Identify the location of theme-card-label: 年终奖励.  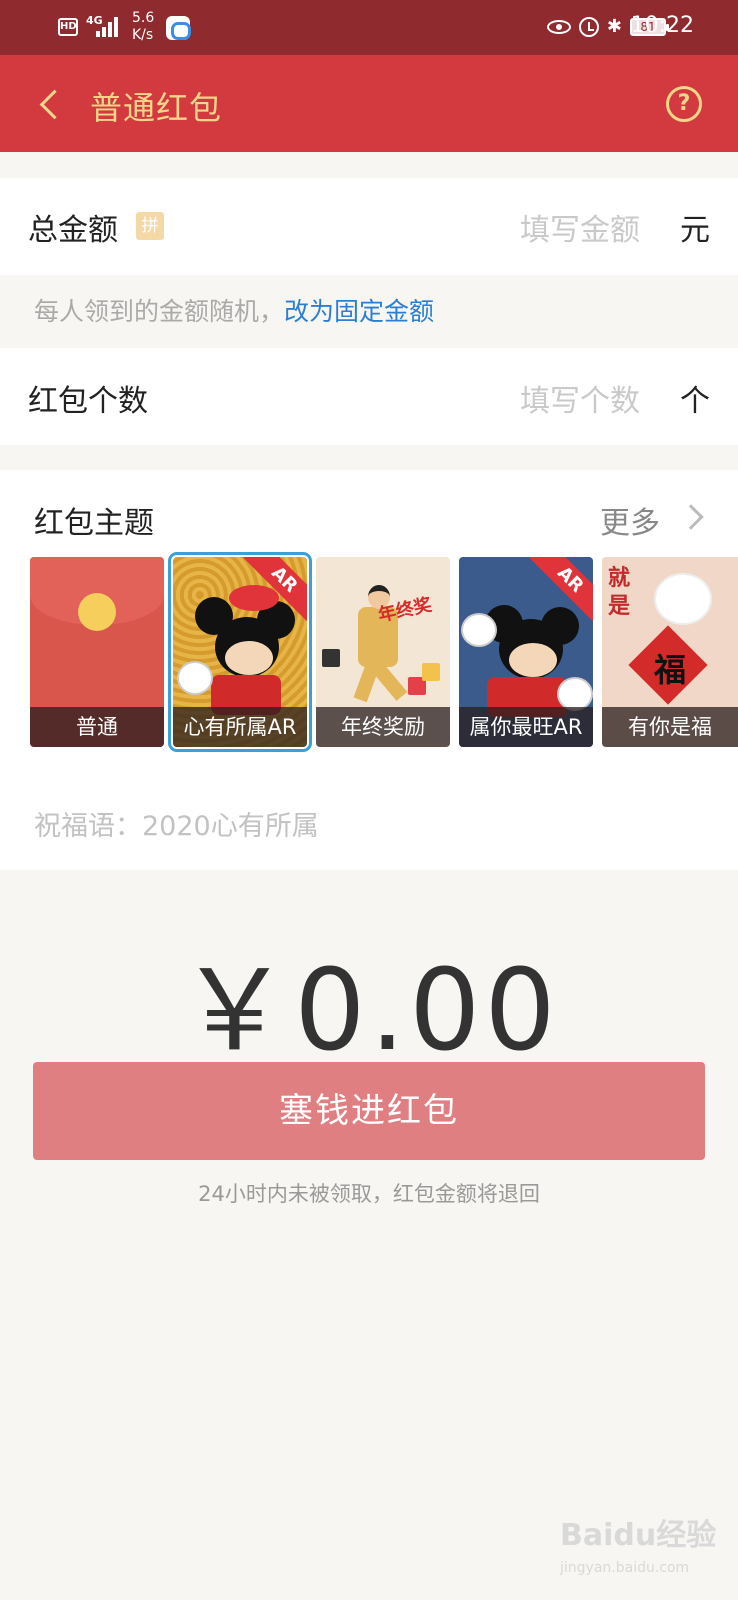
(383, 727).